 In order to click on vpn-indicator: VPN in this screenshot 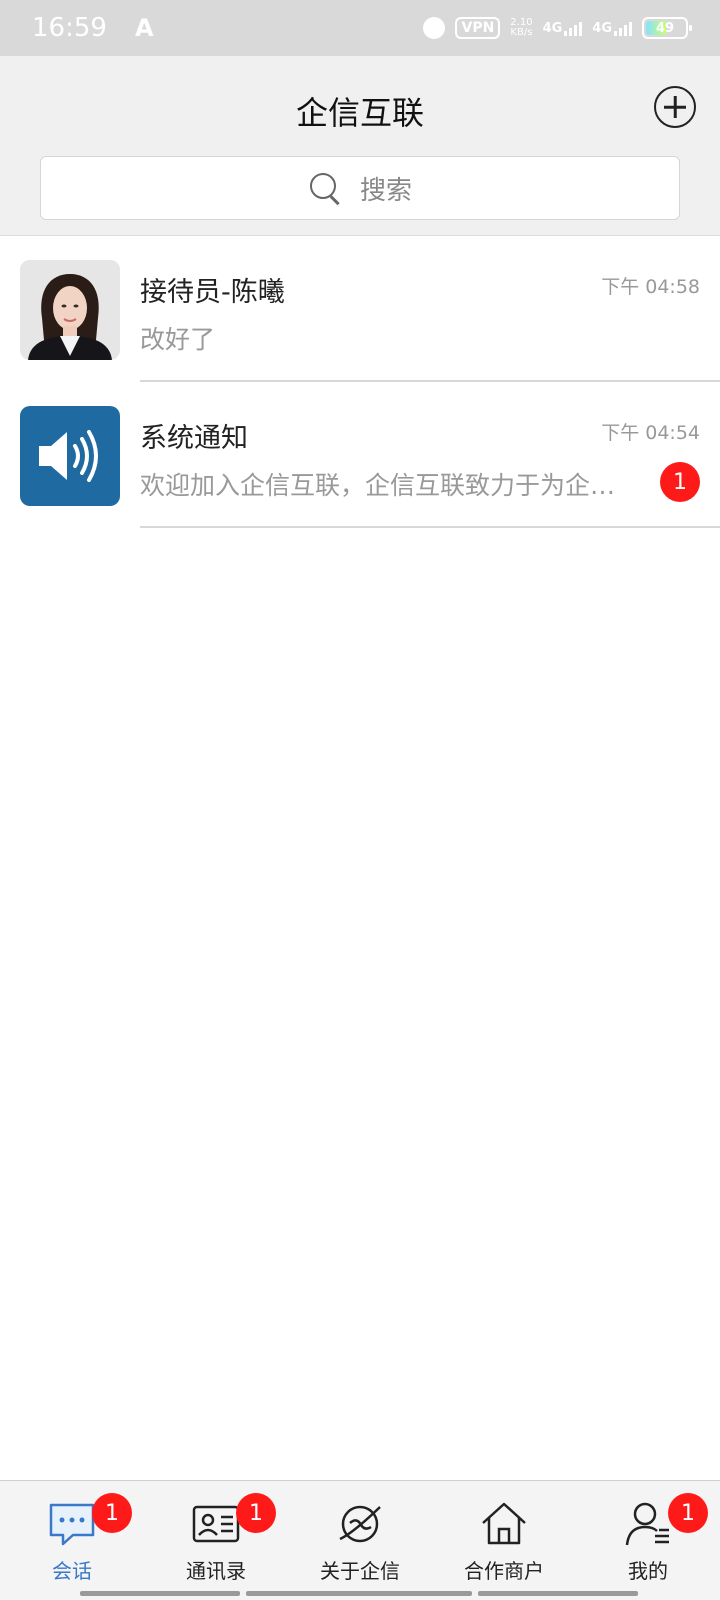, I will do `click(478, 28)`.